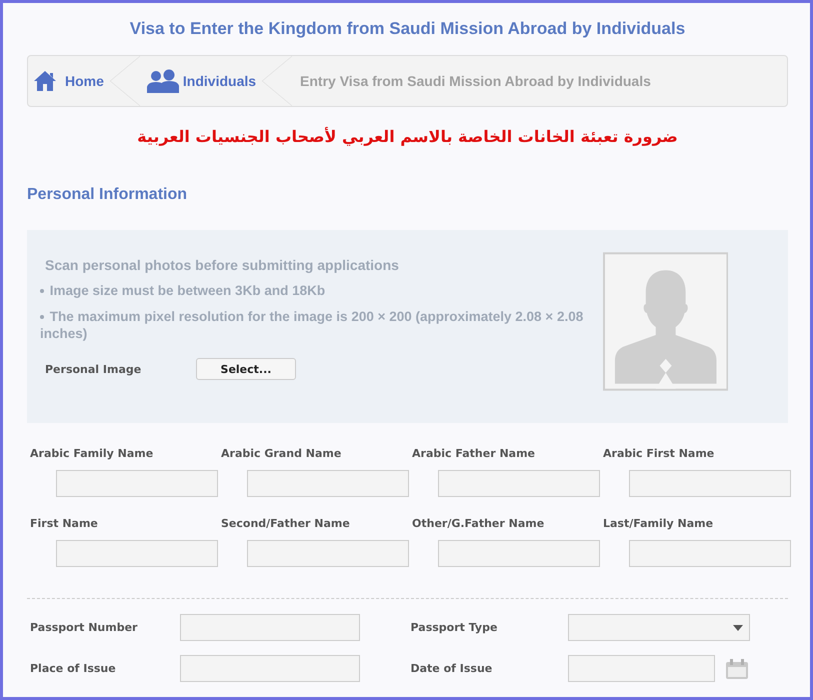 Image resolution: width=813 pixels, height=700 pixels. I want to click on field-label: Place of Issue, so click(73, 668).